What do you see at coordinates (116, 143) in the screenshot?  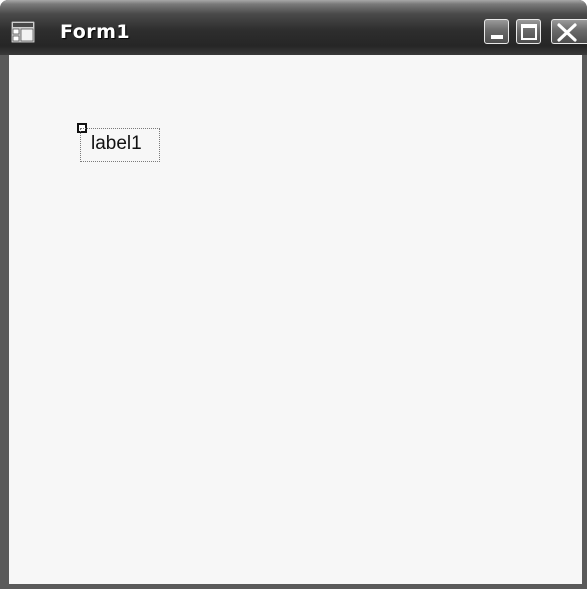 I see `label-text: label1` at bounding box center [116, 143].